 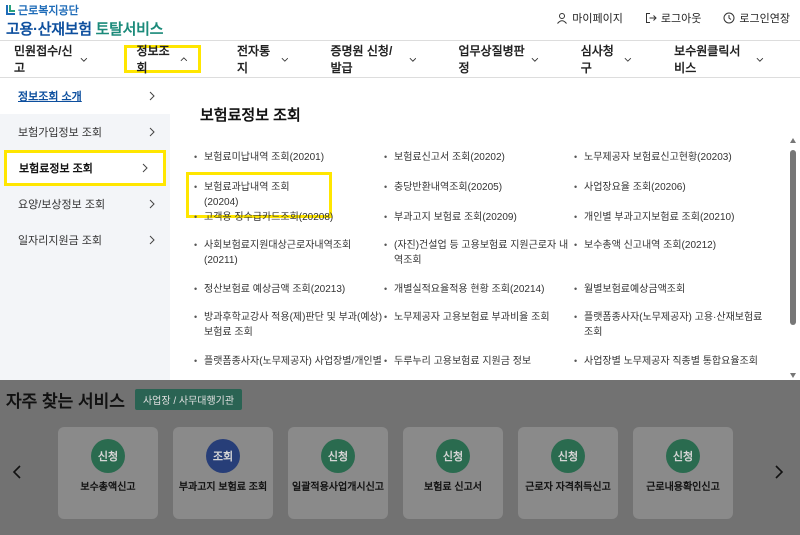 What do you see at coordinates (56, 169) in the screenshot?
I see `sidebar-item-label: 보험료정보 조회` at bounding box center [56, 169].